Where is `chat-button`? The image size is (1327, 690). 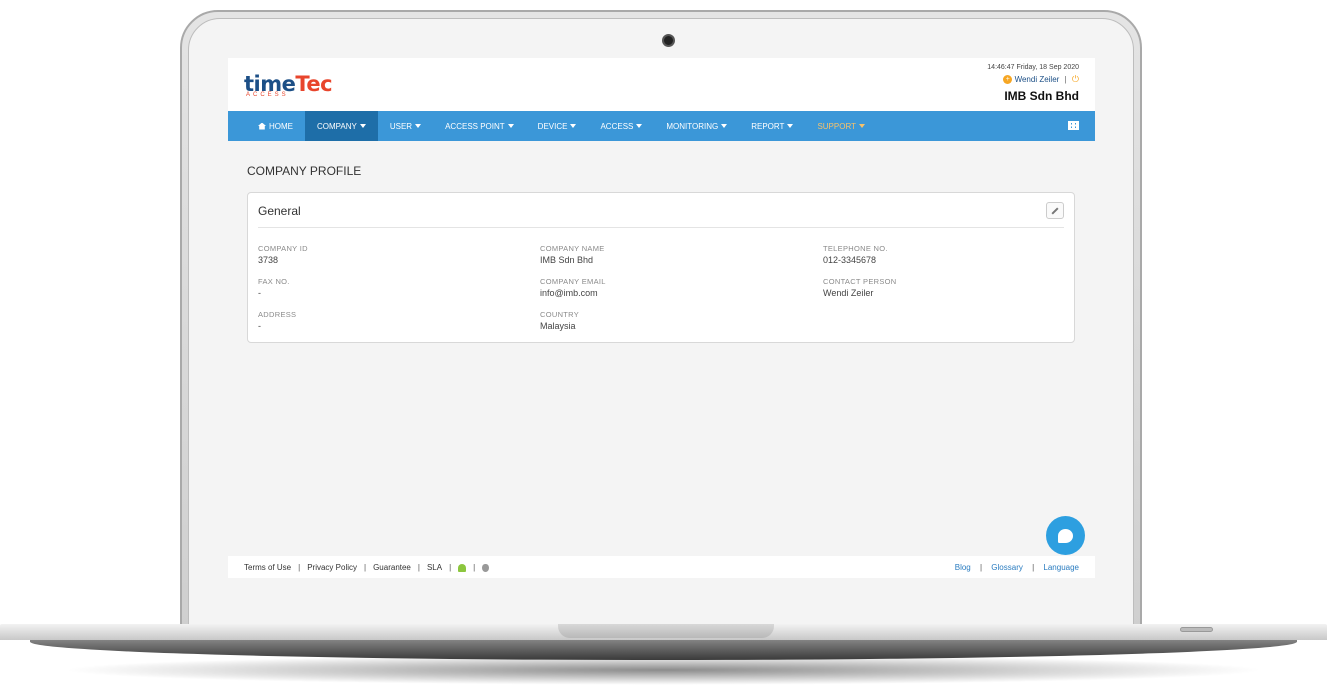
chat-button is located at coordinates (1065, 535).